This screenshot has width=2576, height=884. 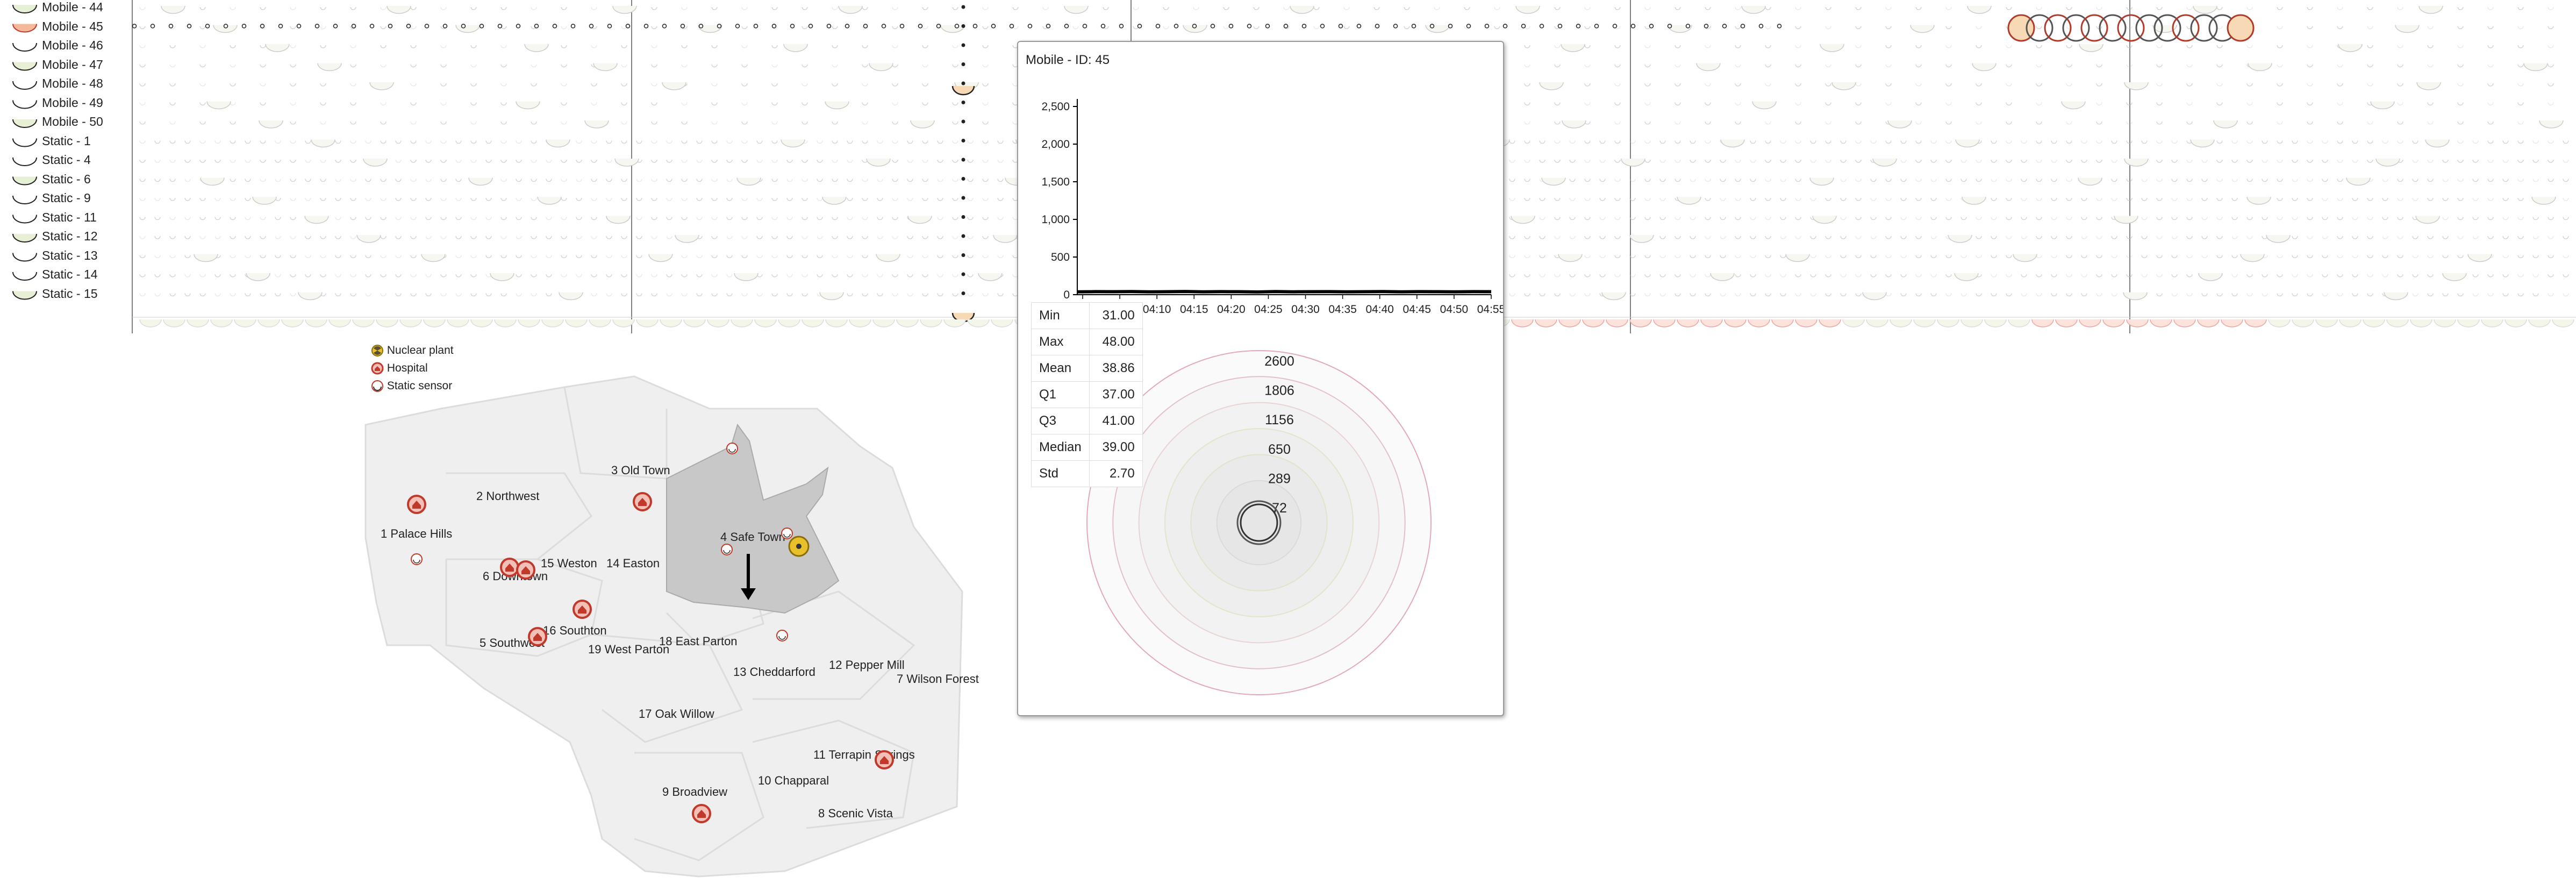 I want to click on district-label: 1 Palace Hills, so click(x=416, y=533).